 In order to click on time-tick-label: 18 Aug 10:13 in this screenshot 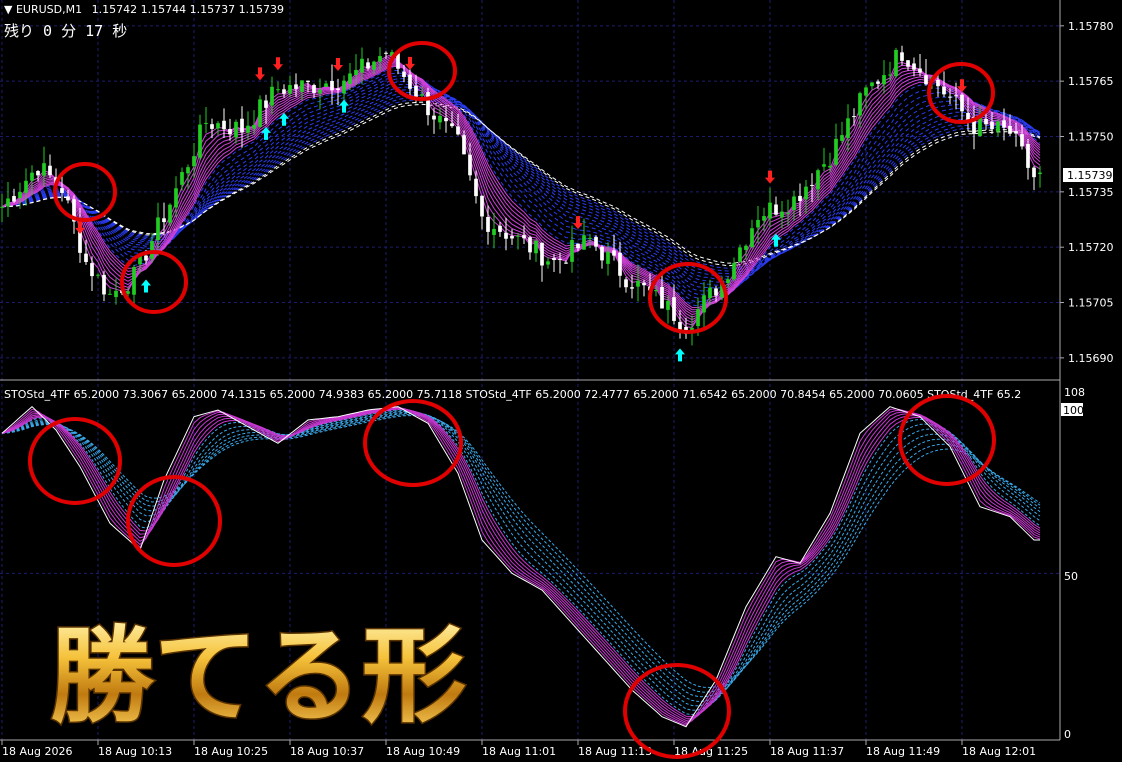, I will do `click(135, 751)`.